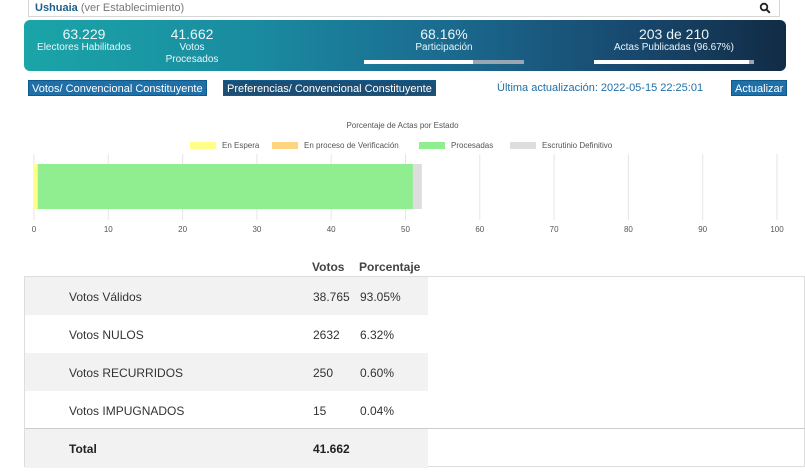  I want to click on actas-progress, so click(674, 62).